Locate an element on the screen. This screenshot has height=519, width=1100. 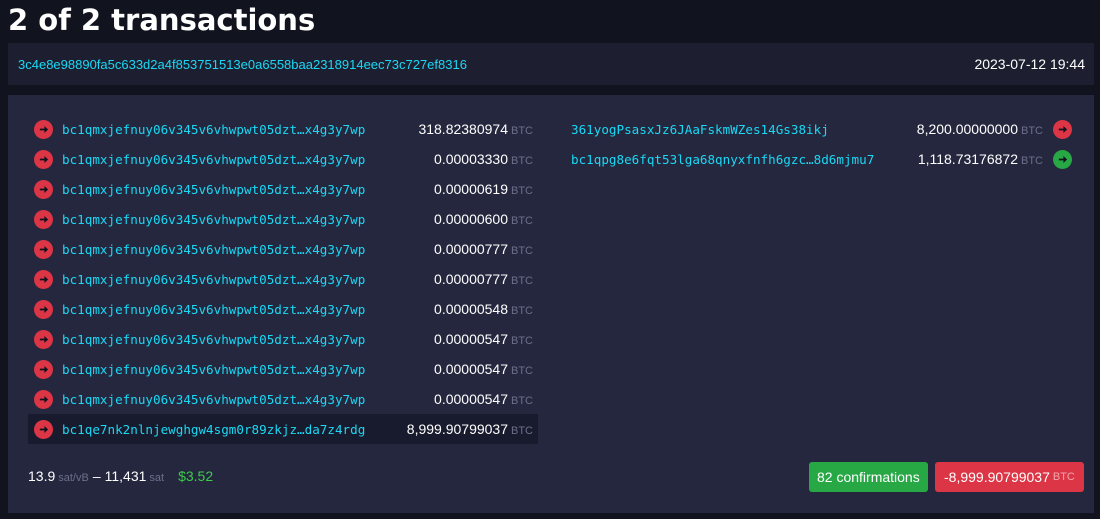
output-amount: 1,118.73176872 BTC is located at coordinates (980, 159).